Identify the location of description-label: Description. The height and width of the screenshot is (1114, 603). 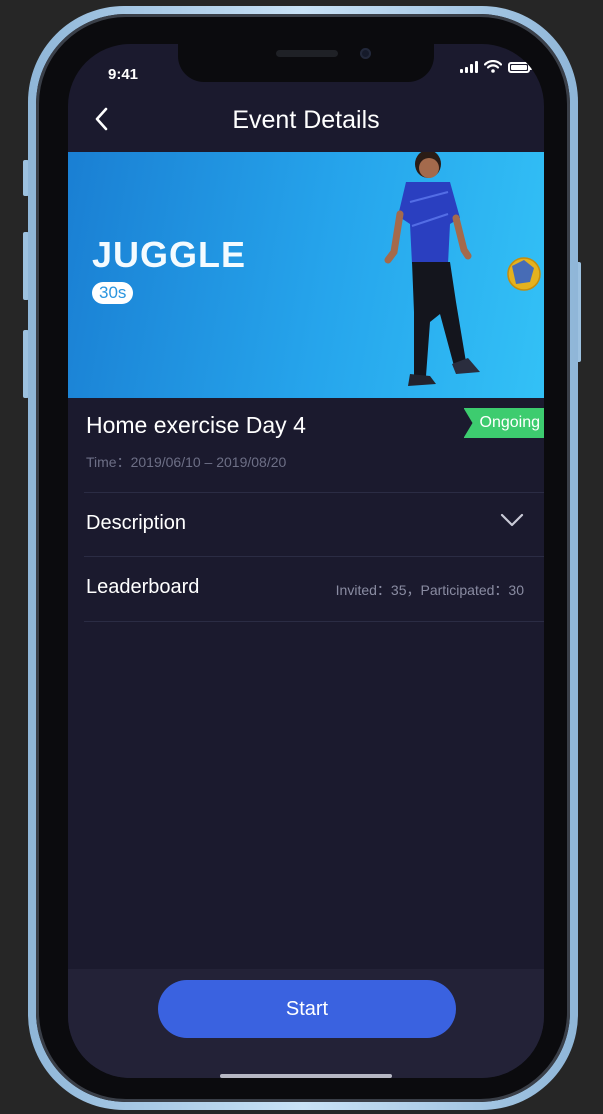
(136, 523).